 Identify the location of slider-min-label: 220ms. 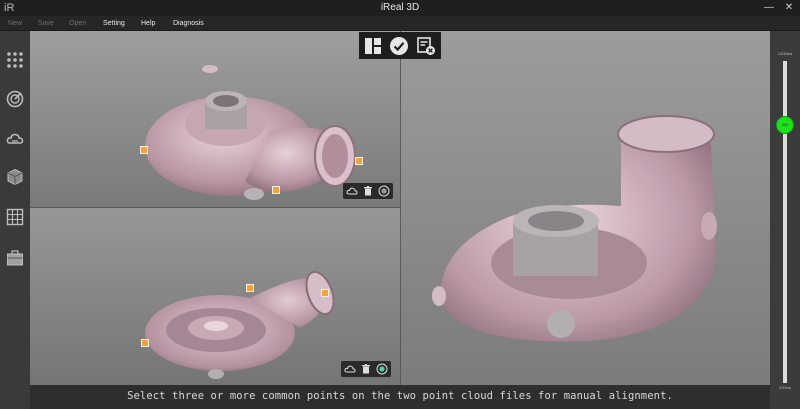
(784, 387).